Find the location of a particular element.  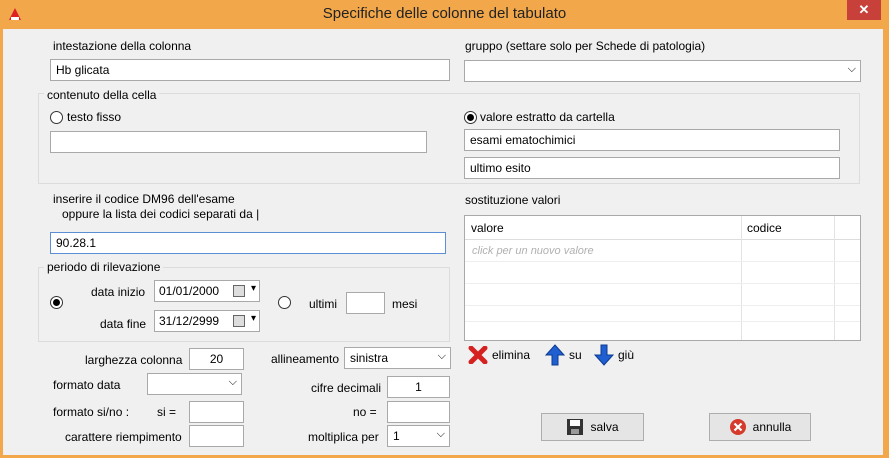

months-label: mesi is located at coordinates (405, 304).